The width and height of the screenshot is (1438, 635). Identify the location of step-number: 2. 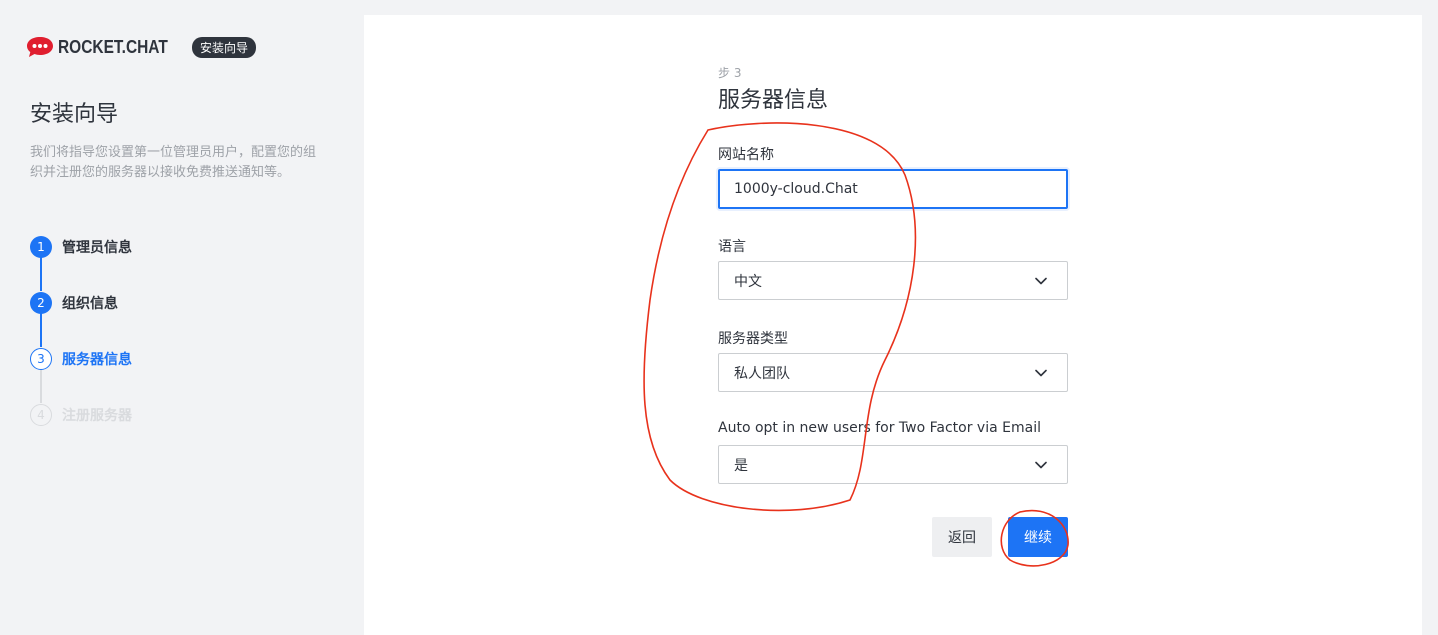
(41, 303).